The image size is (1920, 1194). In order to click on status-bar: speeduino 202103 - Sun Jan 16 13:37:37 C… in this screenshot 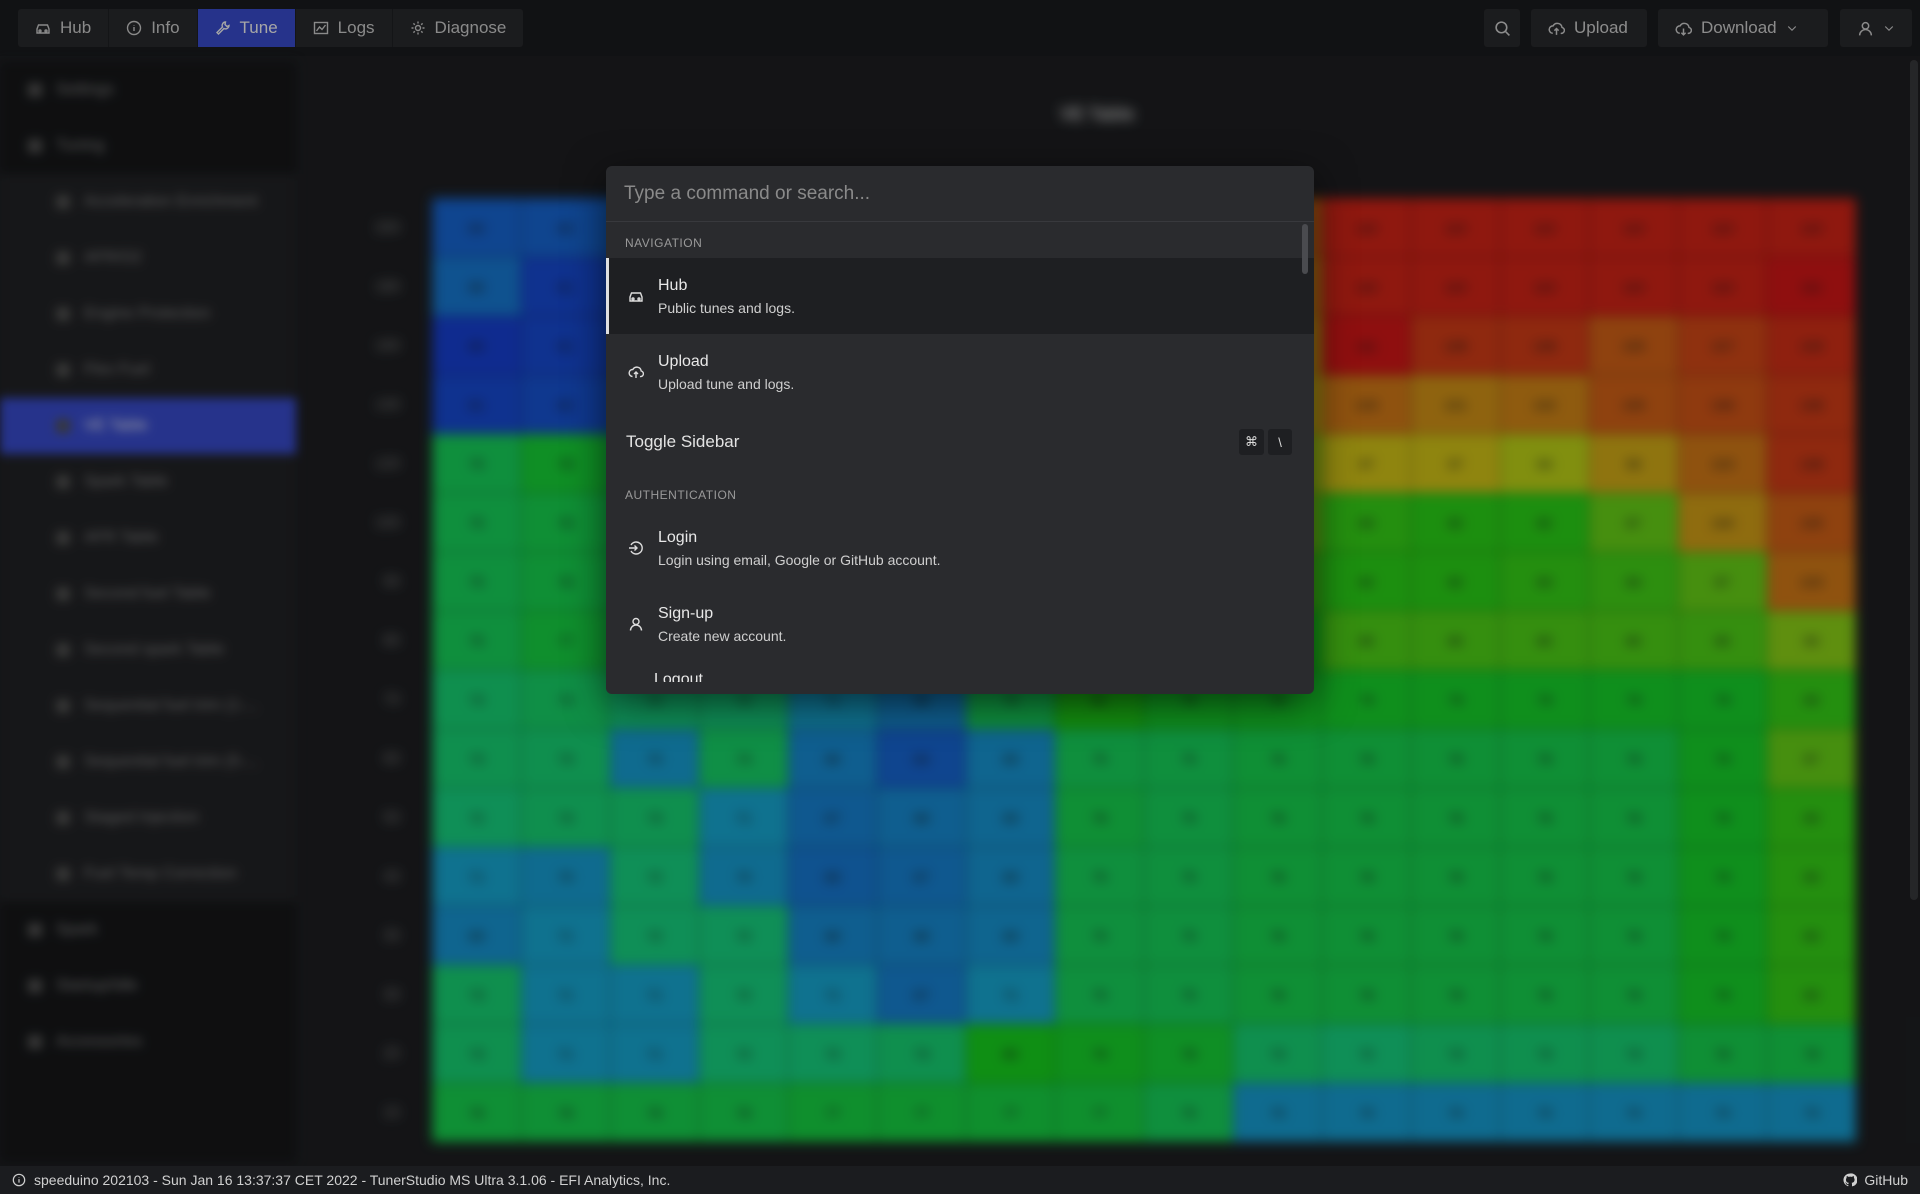, I will do `click(960, 1180)`.